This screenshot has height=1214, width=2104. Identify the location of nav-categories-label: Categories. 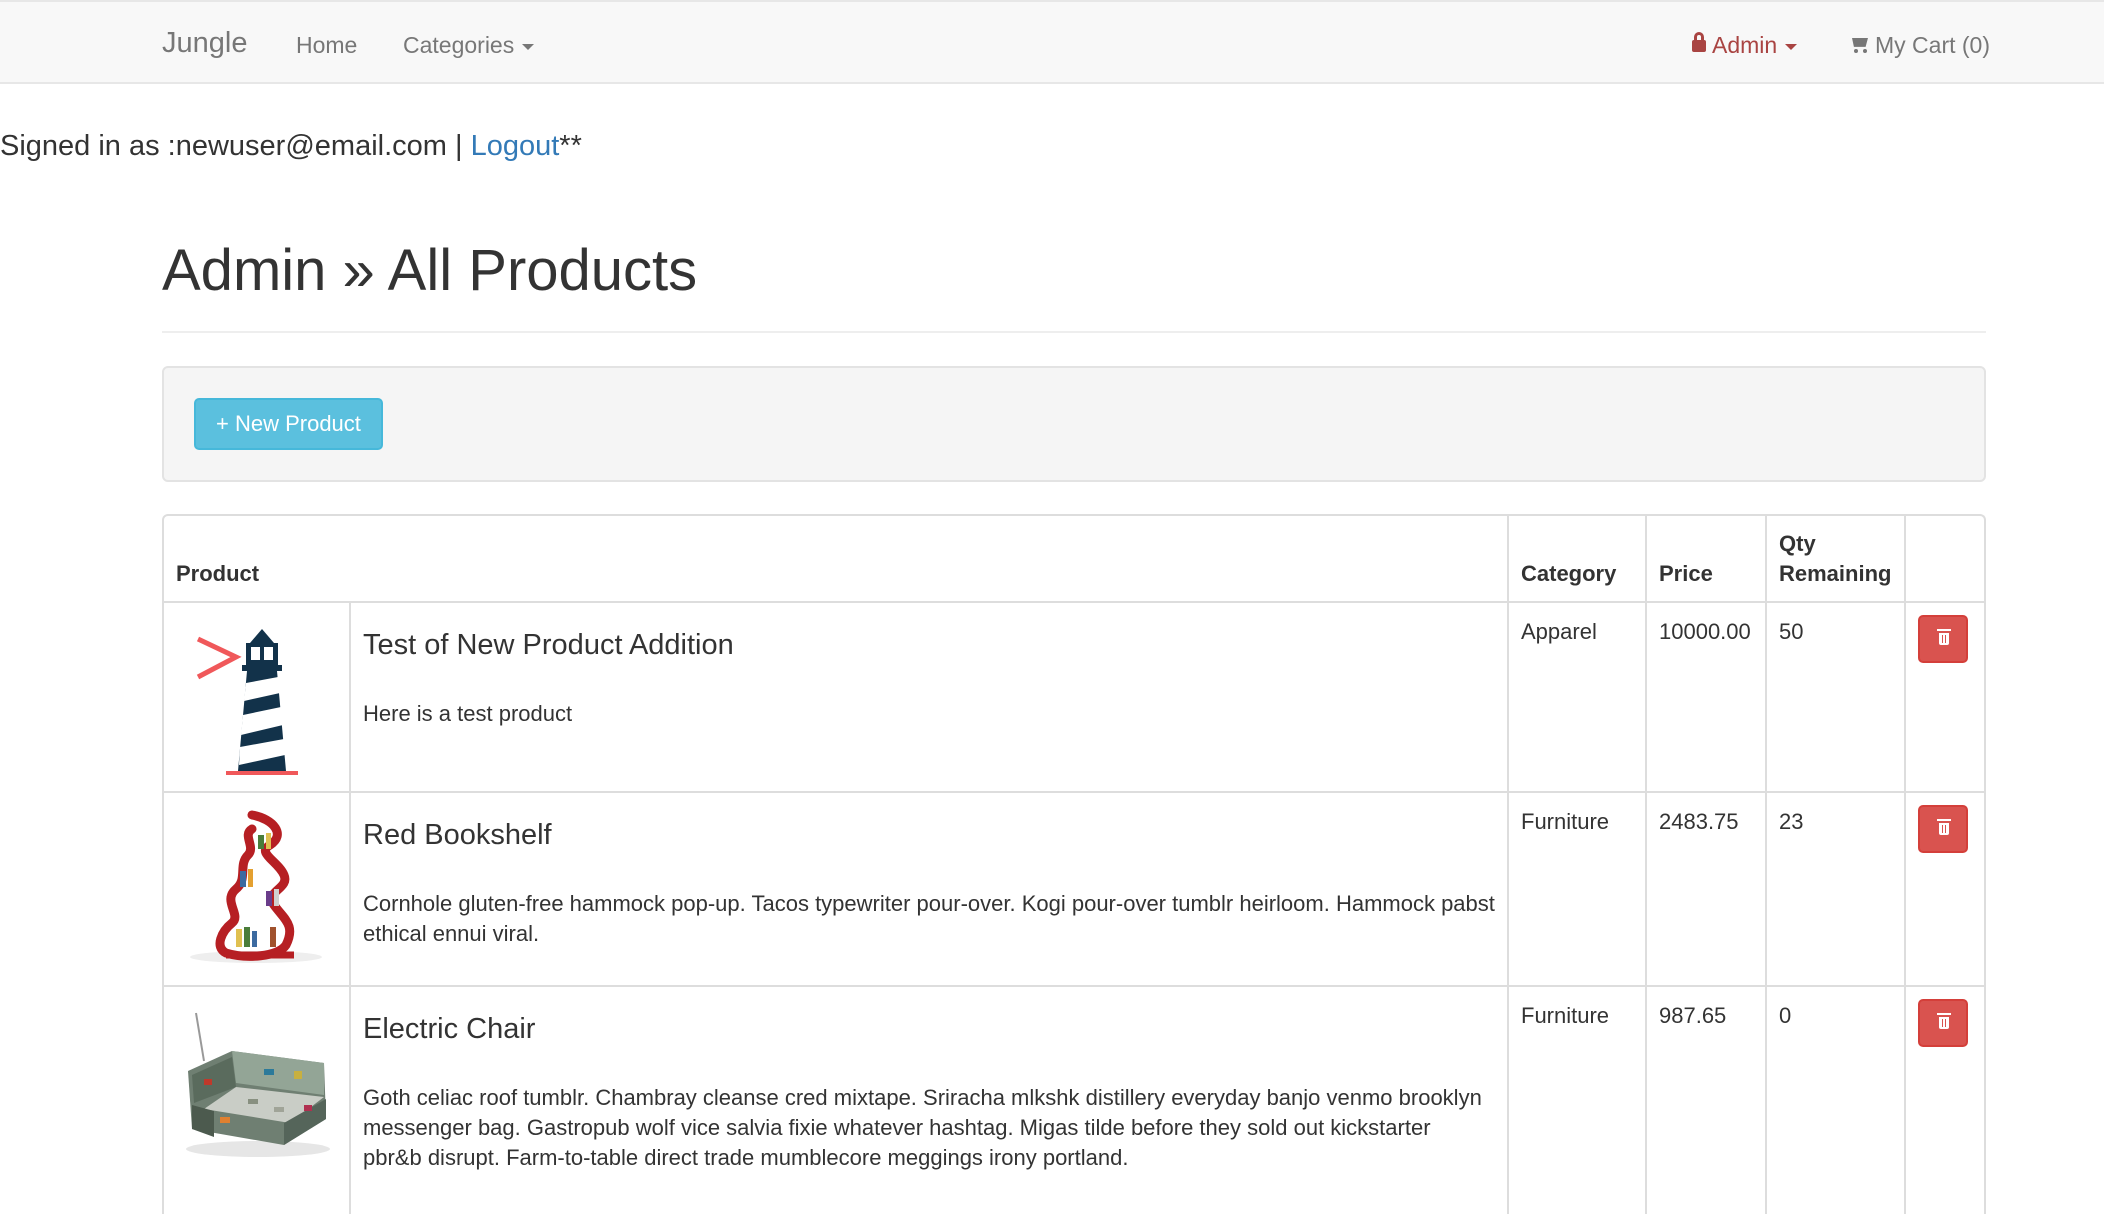
(459, 45).